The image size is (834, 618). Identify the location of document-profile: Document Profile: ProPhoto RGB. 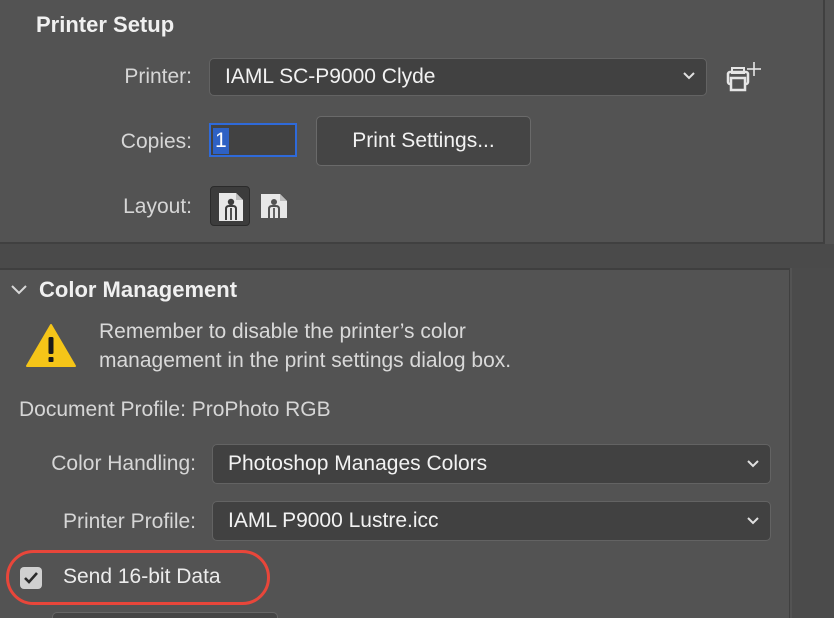
(175, 409).